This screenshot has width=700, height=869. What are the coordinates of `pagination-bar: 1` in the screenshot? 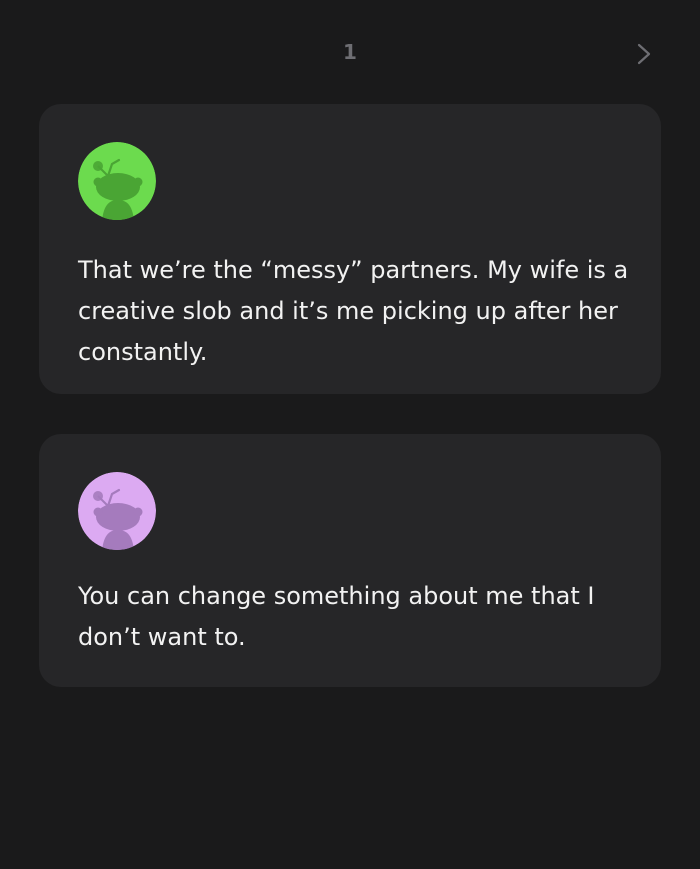 It's located at (350, 56).